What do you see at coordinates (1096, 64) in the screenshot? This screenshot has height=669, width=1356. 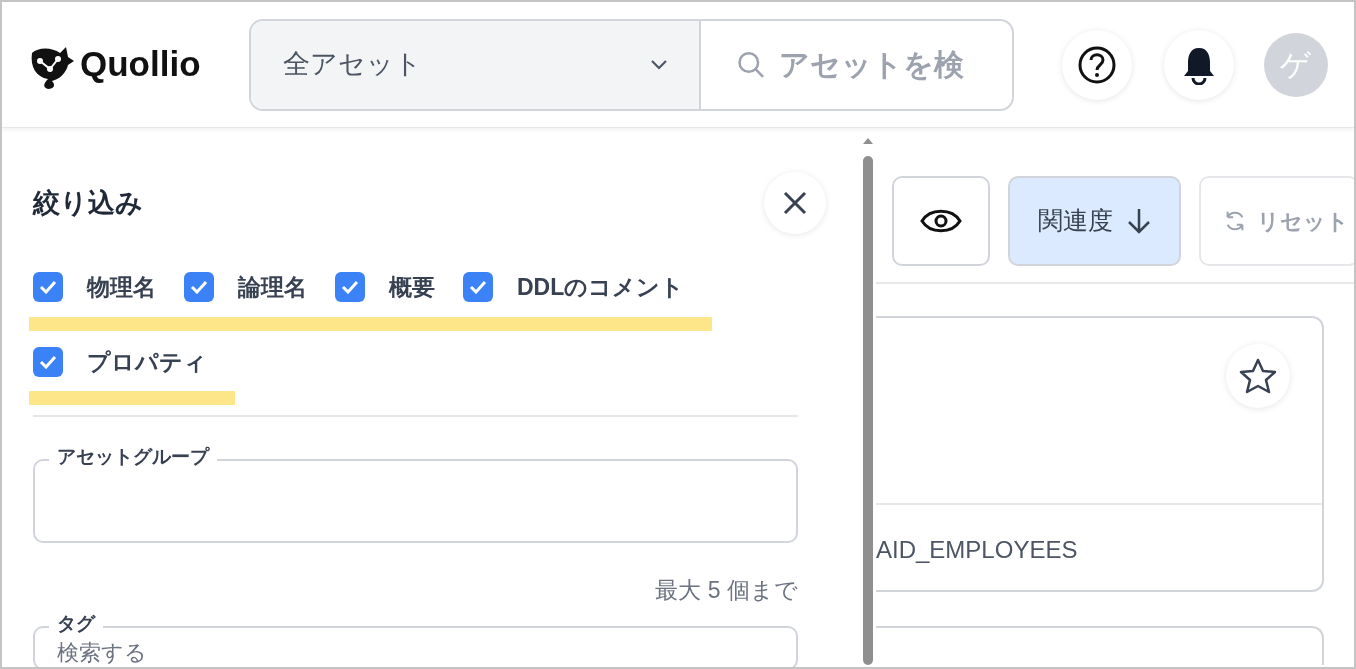 I see `help-icon` at bounding box center [1096, 64].